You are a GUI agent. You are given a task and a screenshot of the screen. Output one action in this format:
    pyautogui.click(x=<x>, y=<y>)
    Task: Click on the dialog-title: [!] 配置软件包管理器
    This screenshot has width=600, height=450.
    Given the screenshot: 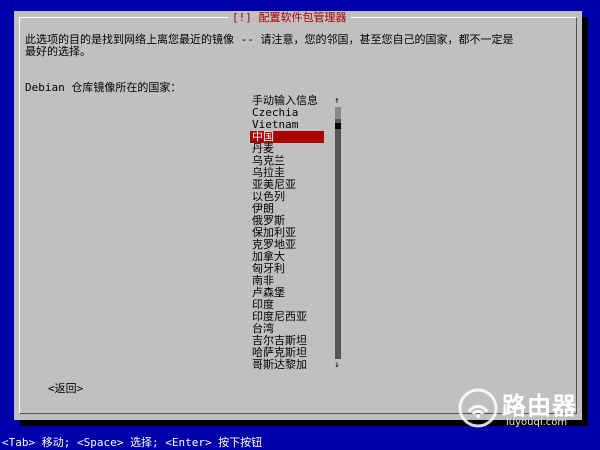 What is the action you would take?
    pyautogui.click(x=289, y=18)
    